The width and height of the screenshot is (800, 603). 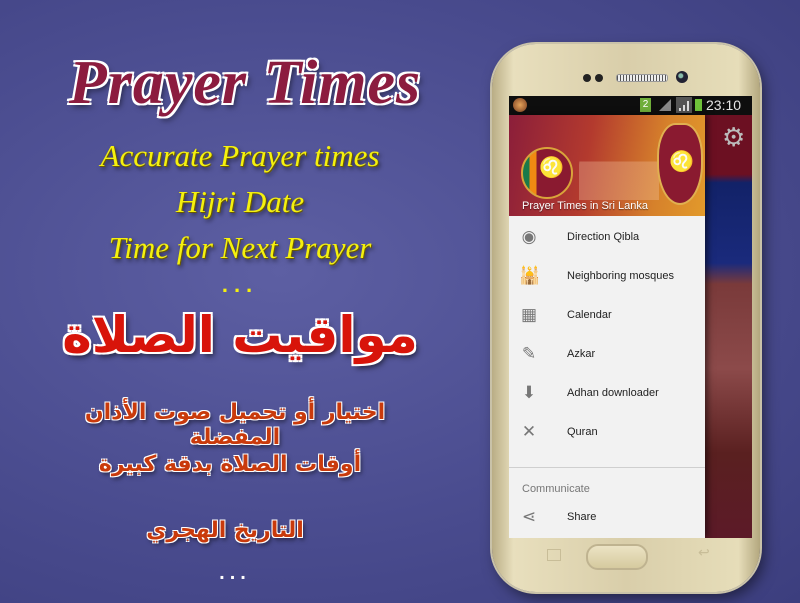 What do you see at coordinates (589, 315) in the screenshot?
I see `drawer-item-label: Calendar` at bounding box center [589, 315].